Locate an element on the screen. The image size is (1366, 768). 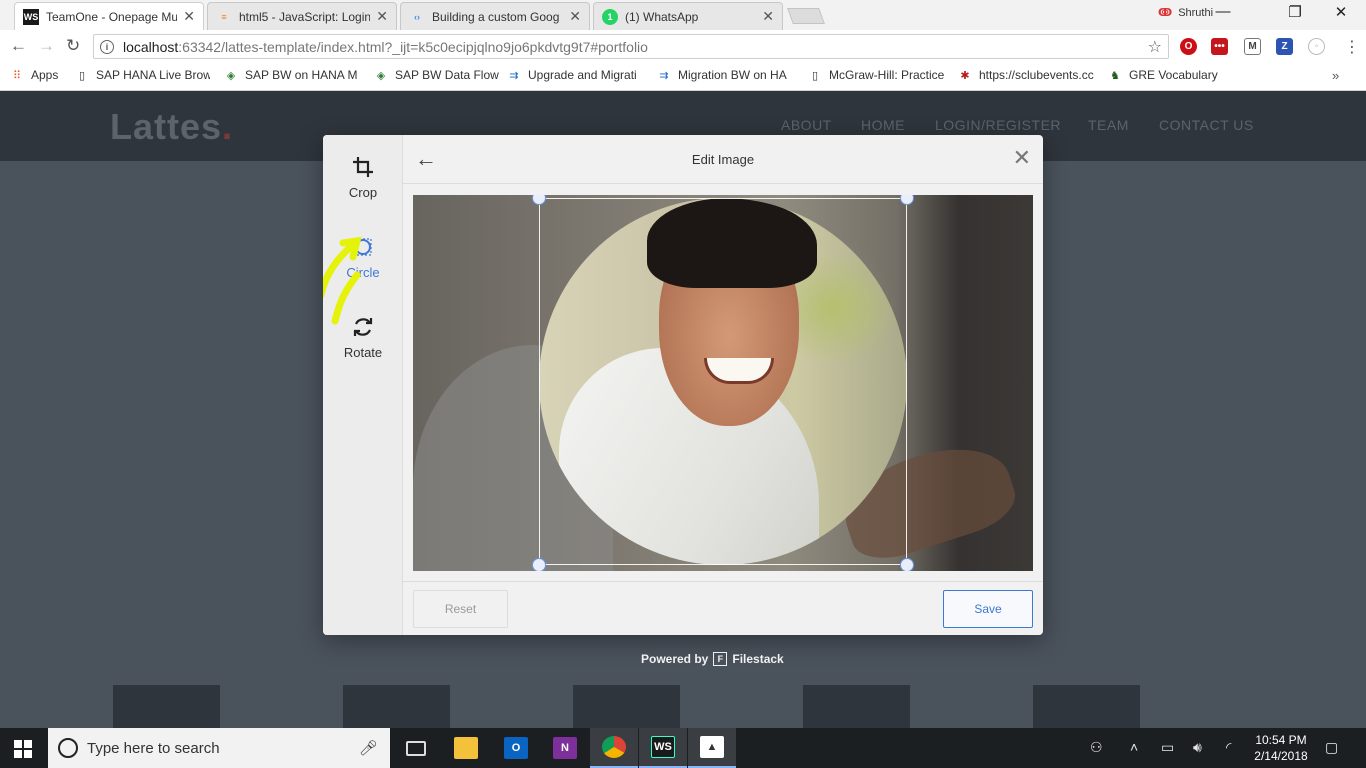
bookmark-migration-bw: ⇉ Migration BW on HA is located at coordinates (725, 75).